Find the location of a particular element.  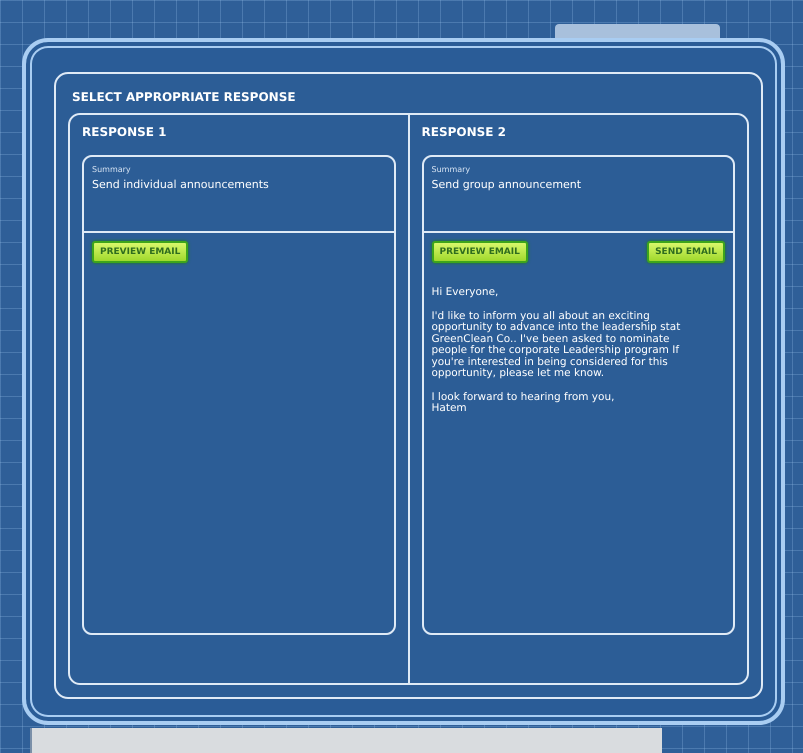

summary-text: Send group announcement is located at coordinates (507, 184).